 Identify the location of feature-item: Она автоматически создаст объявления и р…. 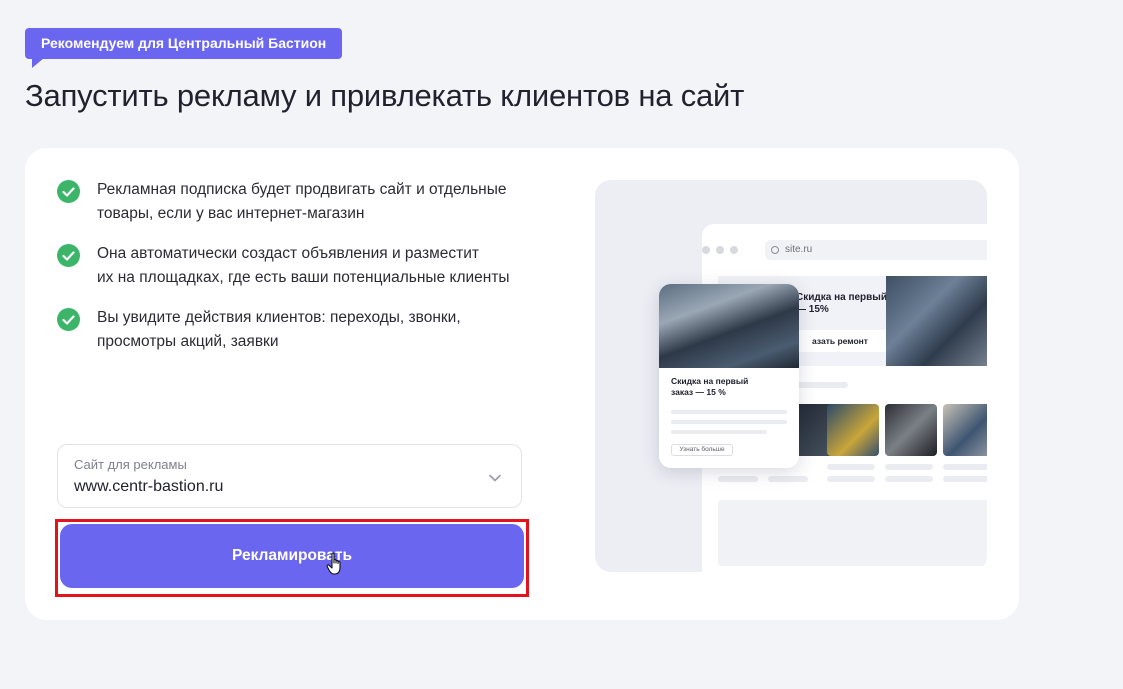
(297, 266).